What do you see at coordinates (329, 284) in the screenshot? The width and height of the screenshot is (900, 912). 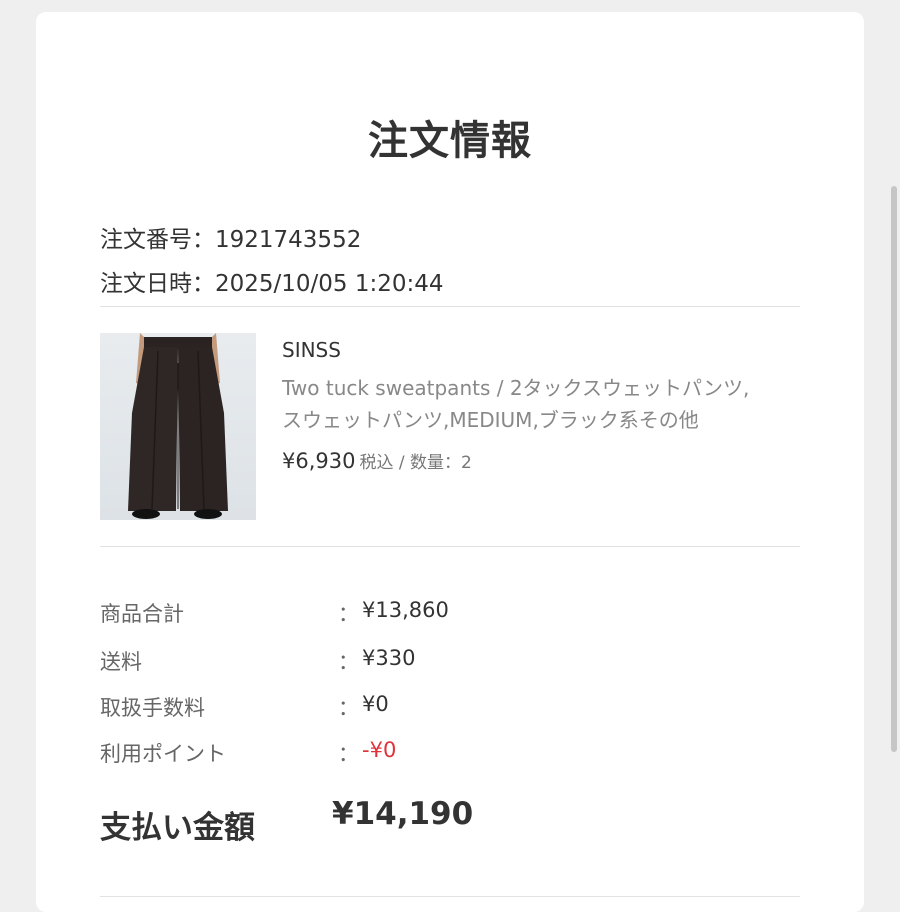 I see `order-date-value: 2025/10/05 1:20:44` at bounding box center [329, 284].